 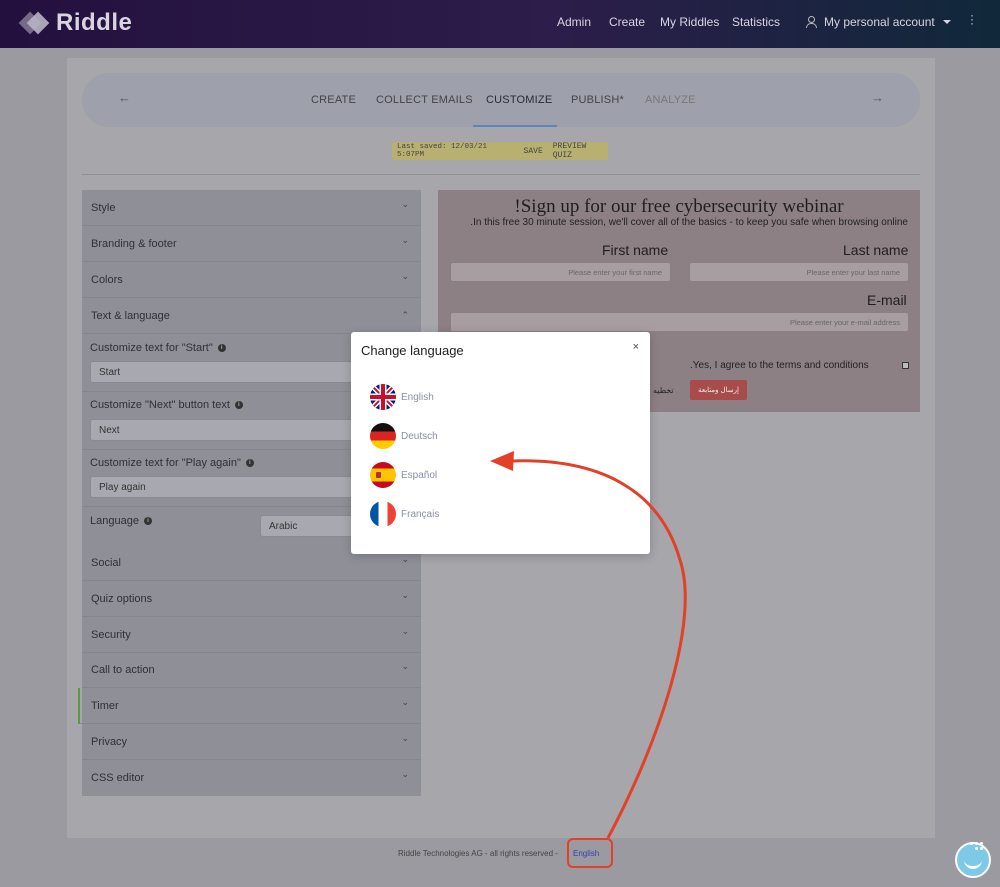 What do you see at coordinates (34, 23) in the screenshot?
I see `logo-mark-icon` at bounding box center [34, 23].